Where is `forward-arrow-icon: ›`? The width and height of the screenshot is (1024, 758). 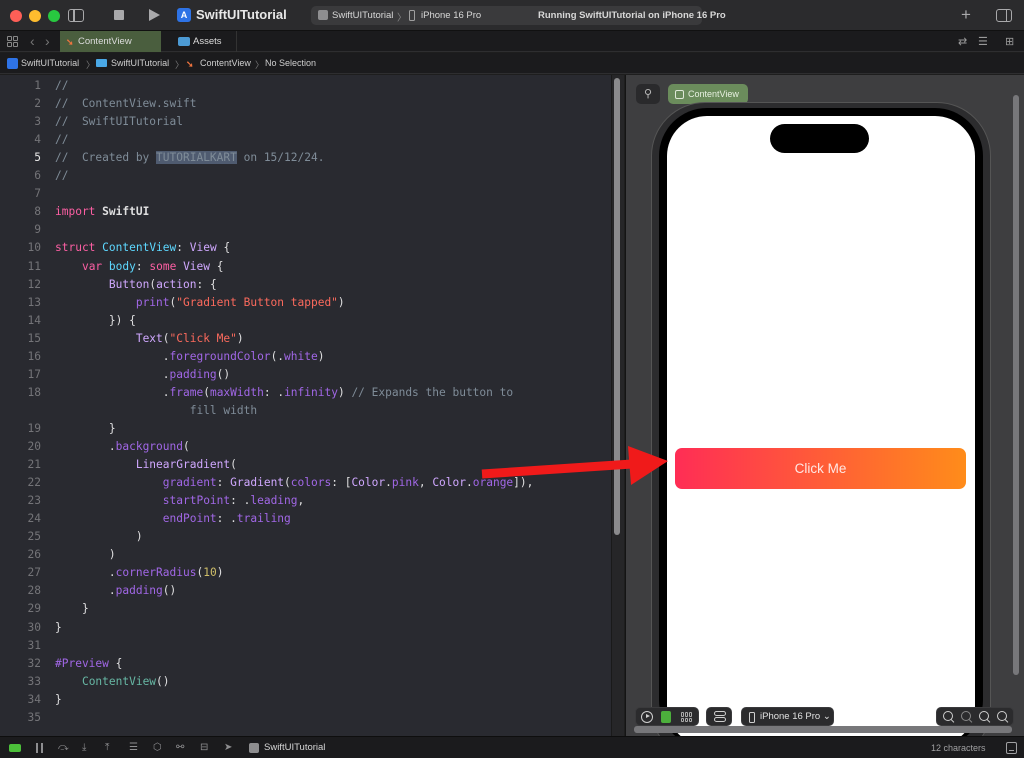
forward-arrow-icon: › is located at coordinates (47, 41).